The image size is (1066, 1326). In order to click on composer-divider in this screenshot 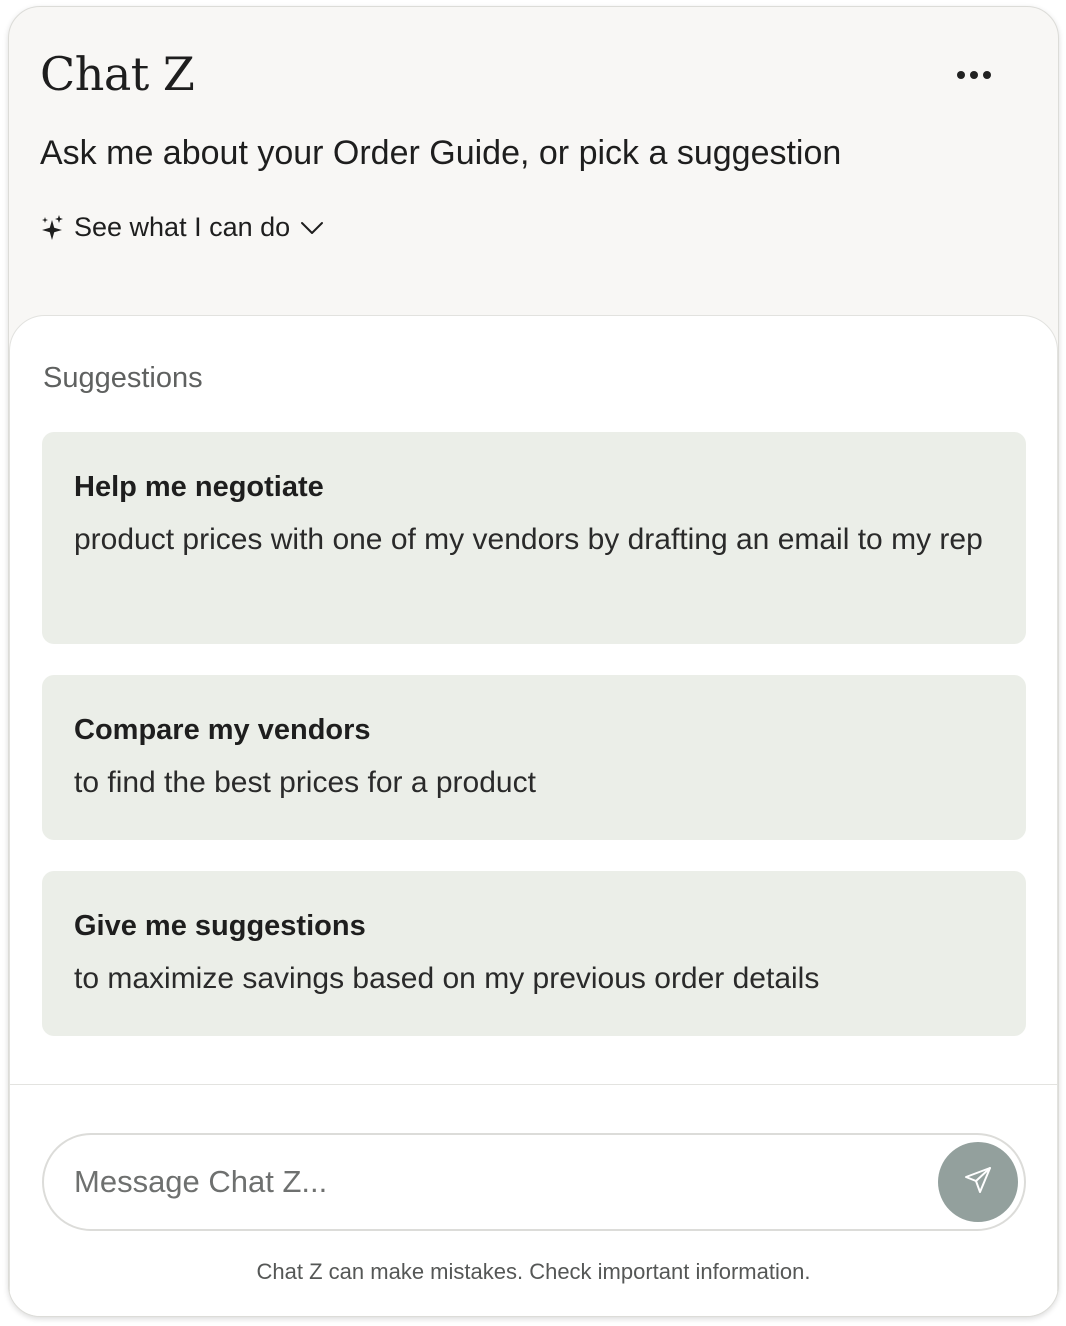, I will do `click(533, 1084)`.